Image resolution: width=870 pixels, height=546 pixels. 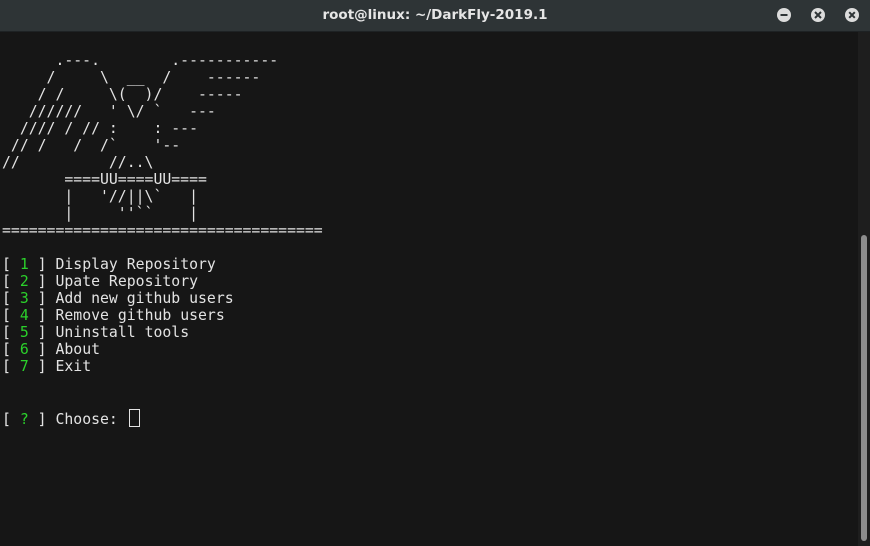 I want to click on window-title: root@linux: ~/DarkFly-2019.1, so click(x=435, y=15).